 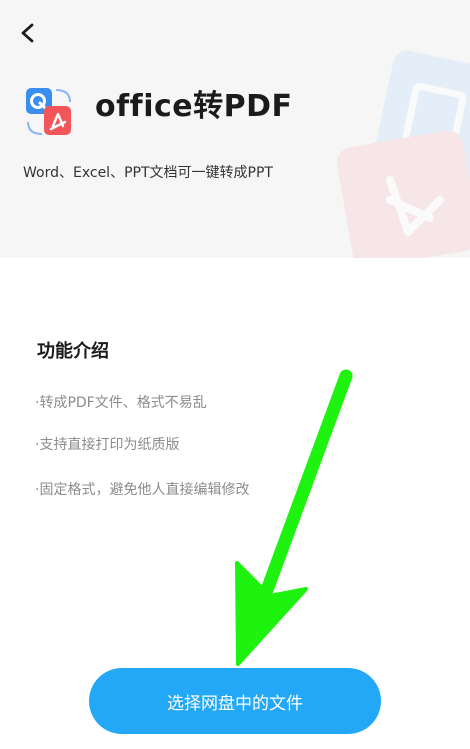 I want to click on chevron-left-icon, so click(x=27, y=33).